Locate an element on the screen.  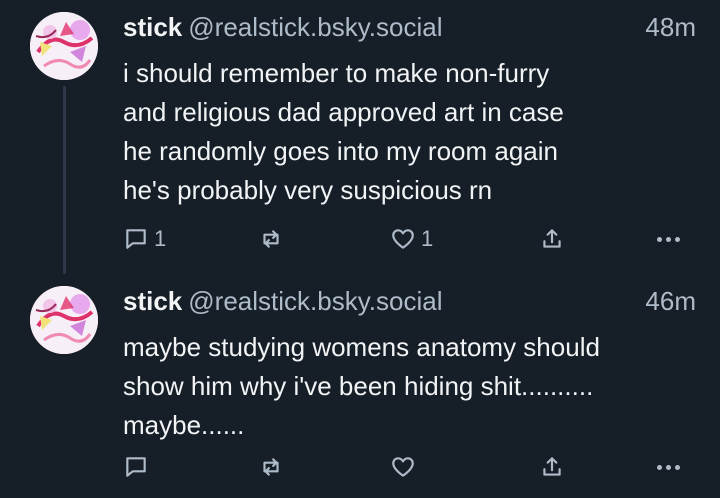
reply-count: 1 is located at coordinates (160, 238).